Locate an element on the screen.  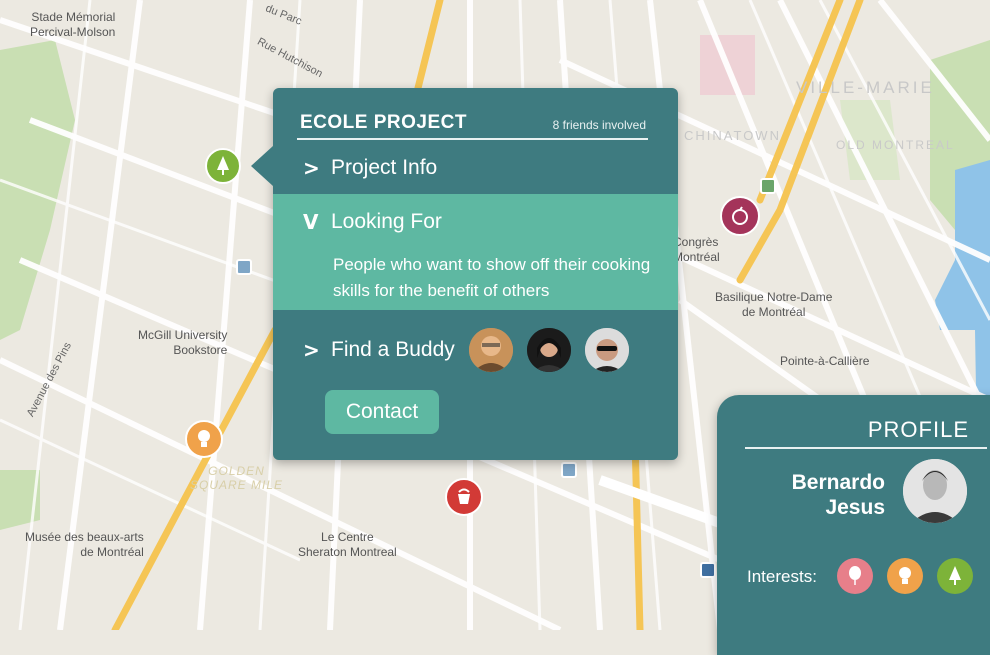
friends-count: 8 friends involved is located at coordinates (599, 125).